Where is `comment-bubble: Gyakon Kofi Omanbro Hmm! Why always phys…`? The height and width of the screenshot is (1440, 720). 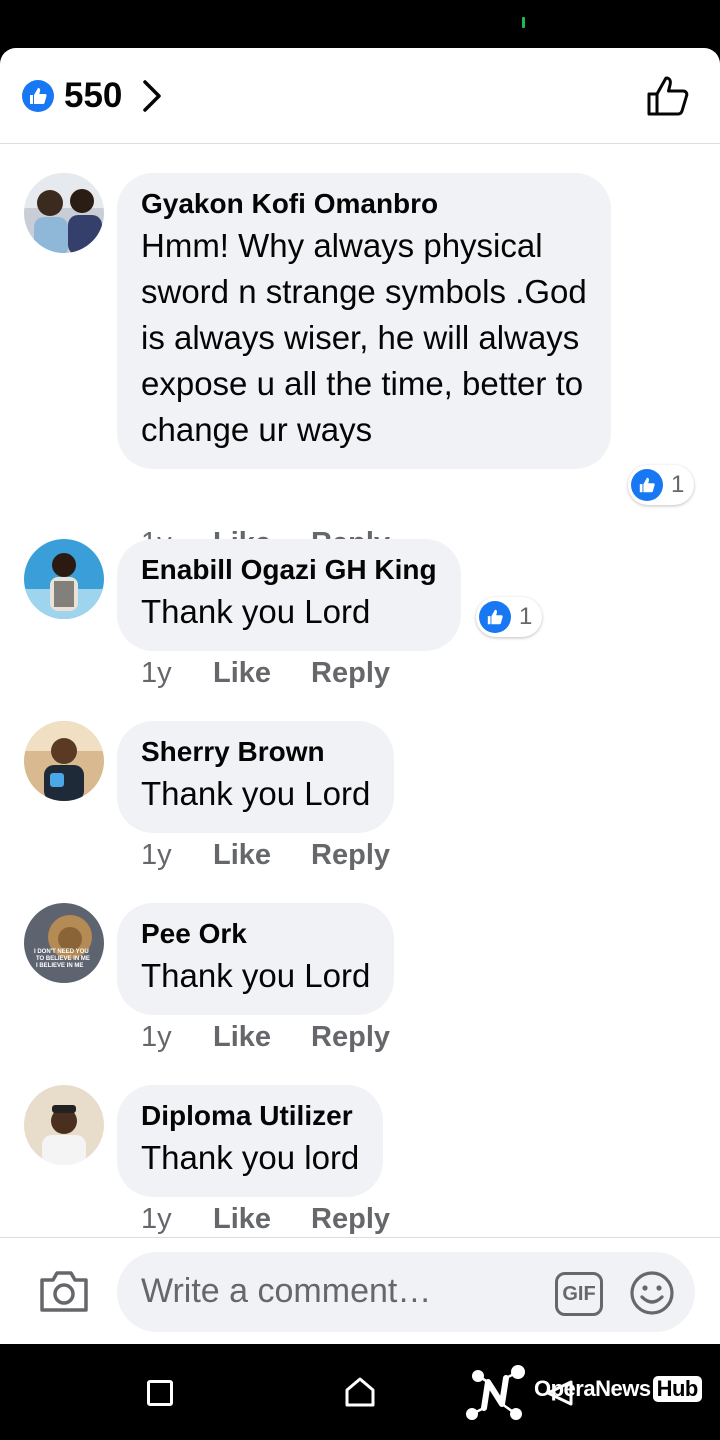
comment-bubble: Gyakon Kofi Omanbro Hmm! Why always phys… is located at coordinates (364, 321).